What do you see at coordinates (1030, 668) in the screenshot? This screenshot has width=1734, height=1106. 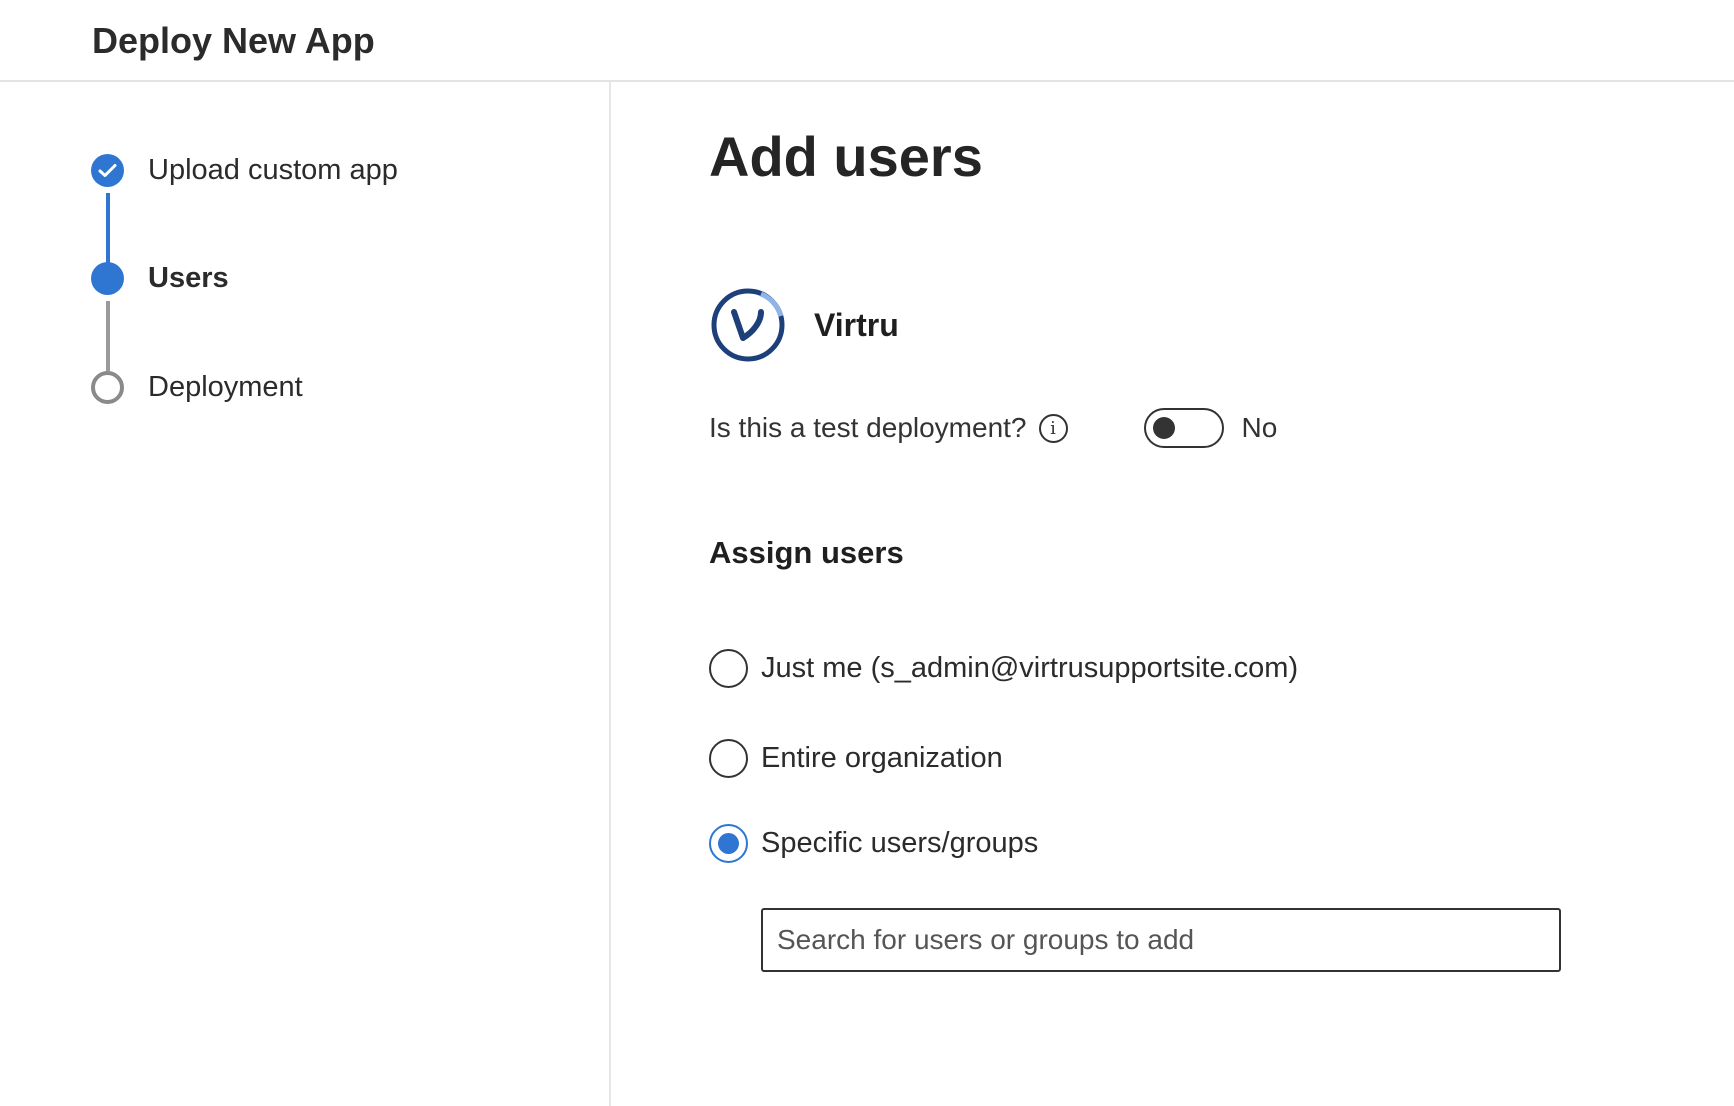 I see `radio-label: Just me (s_admin@virtrusupportsite.com)` at bounding box center [1030, 668].